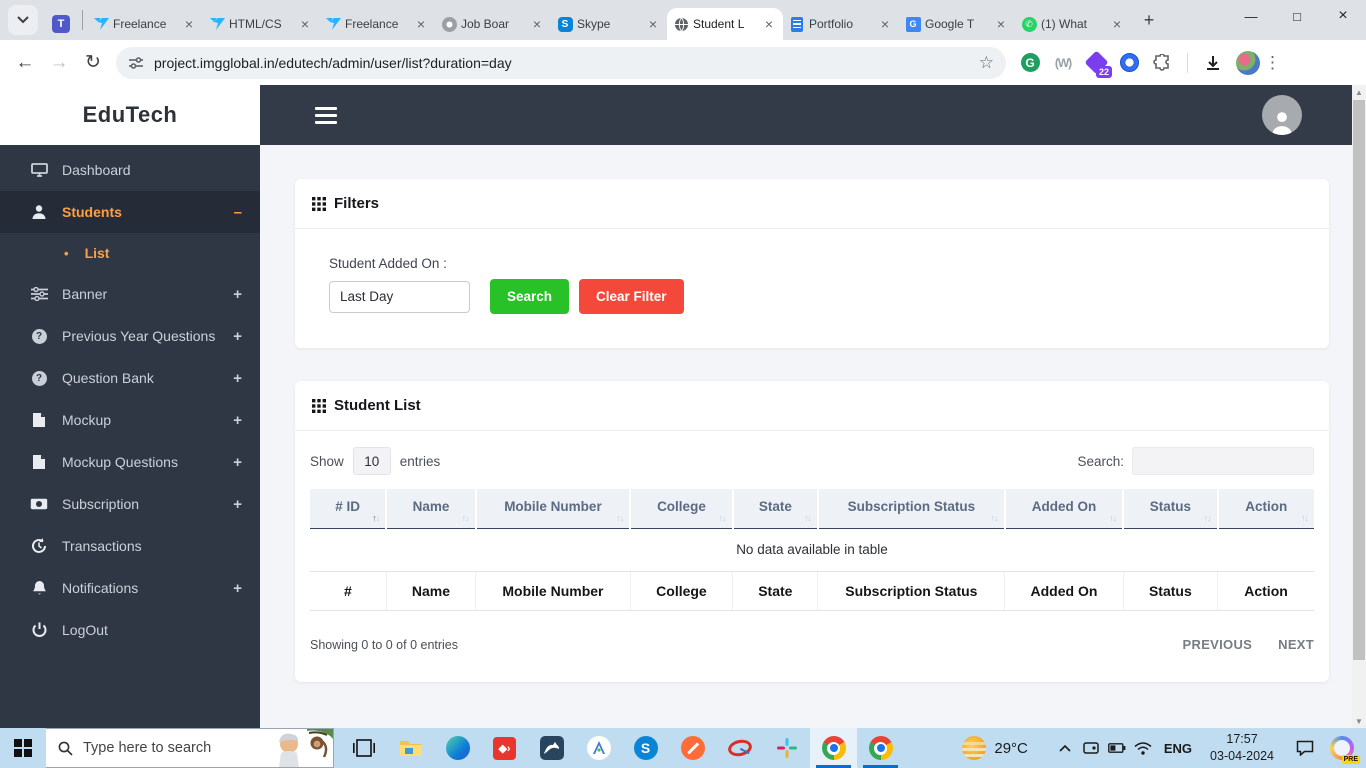 The height and width of the screenshot is (768, 1366). Describe the element at coordinates (1162, 63) in the screenshot. I see `extensions-puzzle-icon` at that location.